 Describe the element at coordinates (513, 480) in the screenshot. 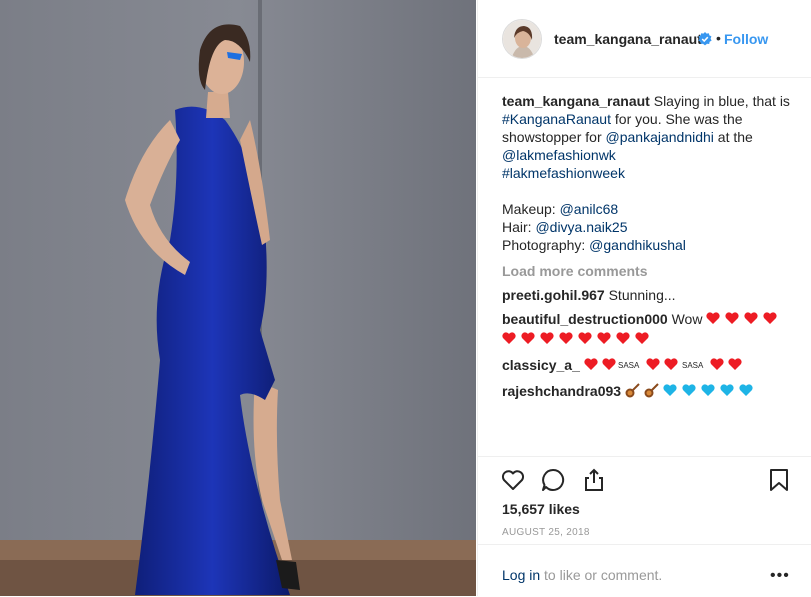

I see `like-heart-icon` at that location.